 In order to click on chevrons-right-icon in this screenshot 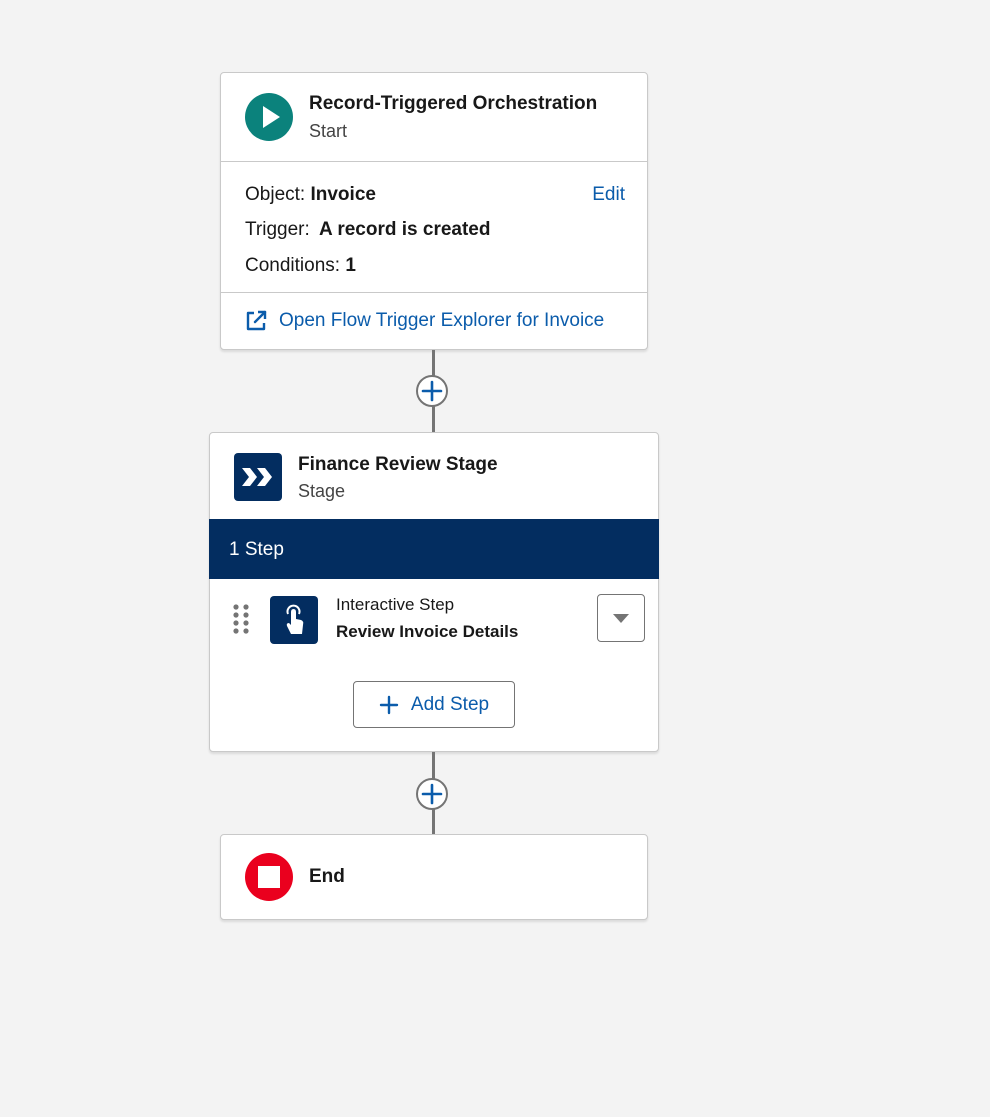, I will do `click(258, 477)`.